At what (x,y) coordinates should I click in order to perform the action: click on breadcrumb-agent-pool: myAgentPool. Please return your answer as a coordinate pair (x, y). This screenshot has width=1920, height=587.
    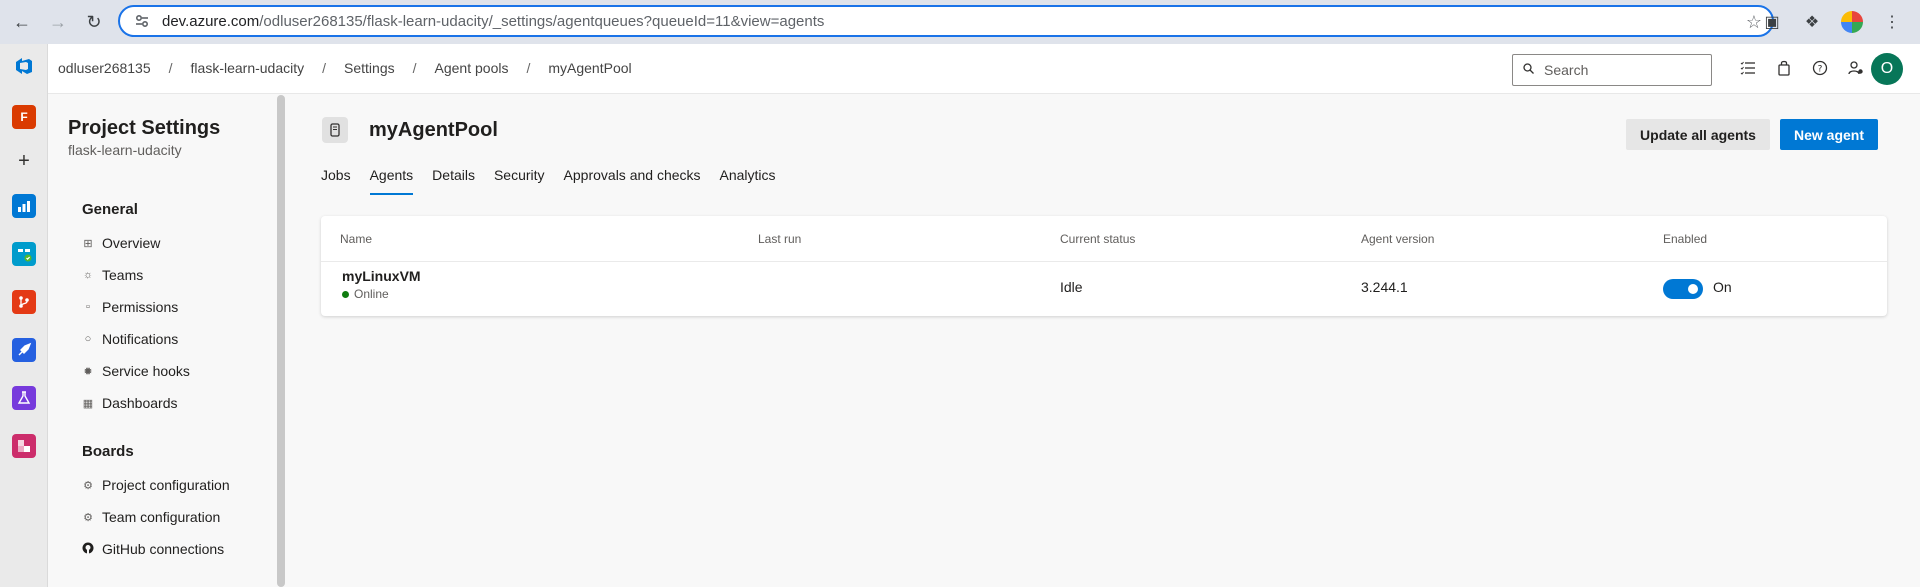
    Looking at the image, I should click on (589, 68).